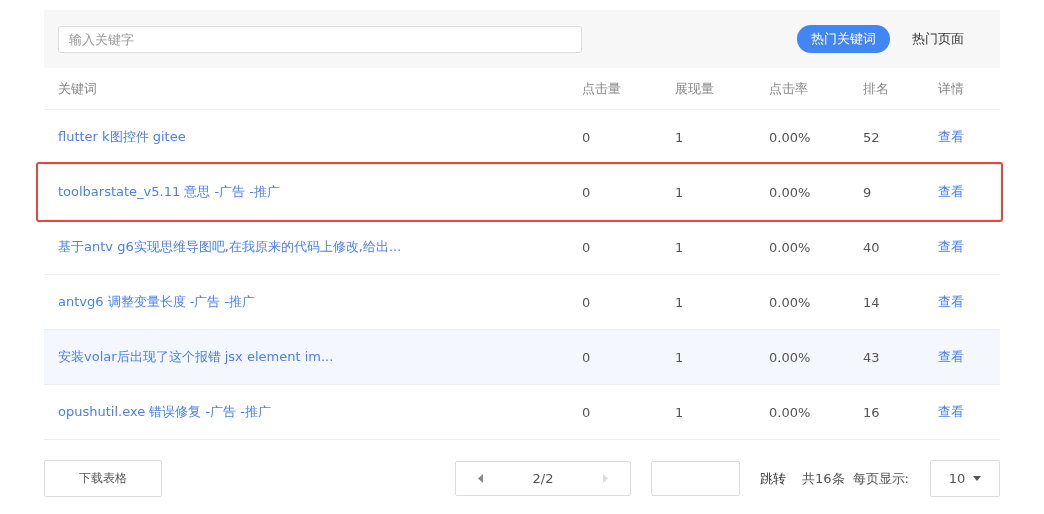  Describe the element at coordinates (872, 247) in the screenshot. I see `table-cell-text: 40` at that location.